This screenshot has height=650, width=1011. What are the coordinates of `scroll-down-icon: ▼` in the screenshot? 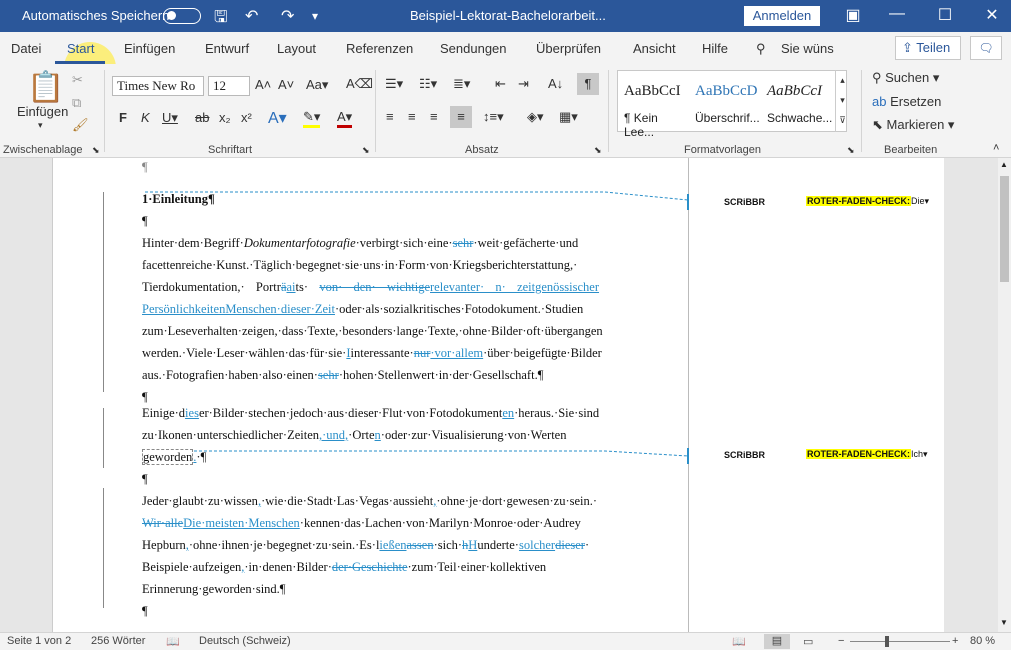 It's located at (1004, 622).